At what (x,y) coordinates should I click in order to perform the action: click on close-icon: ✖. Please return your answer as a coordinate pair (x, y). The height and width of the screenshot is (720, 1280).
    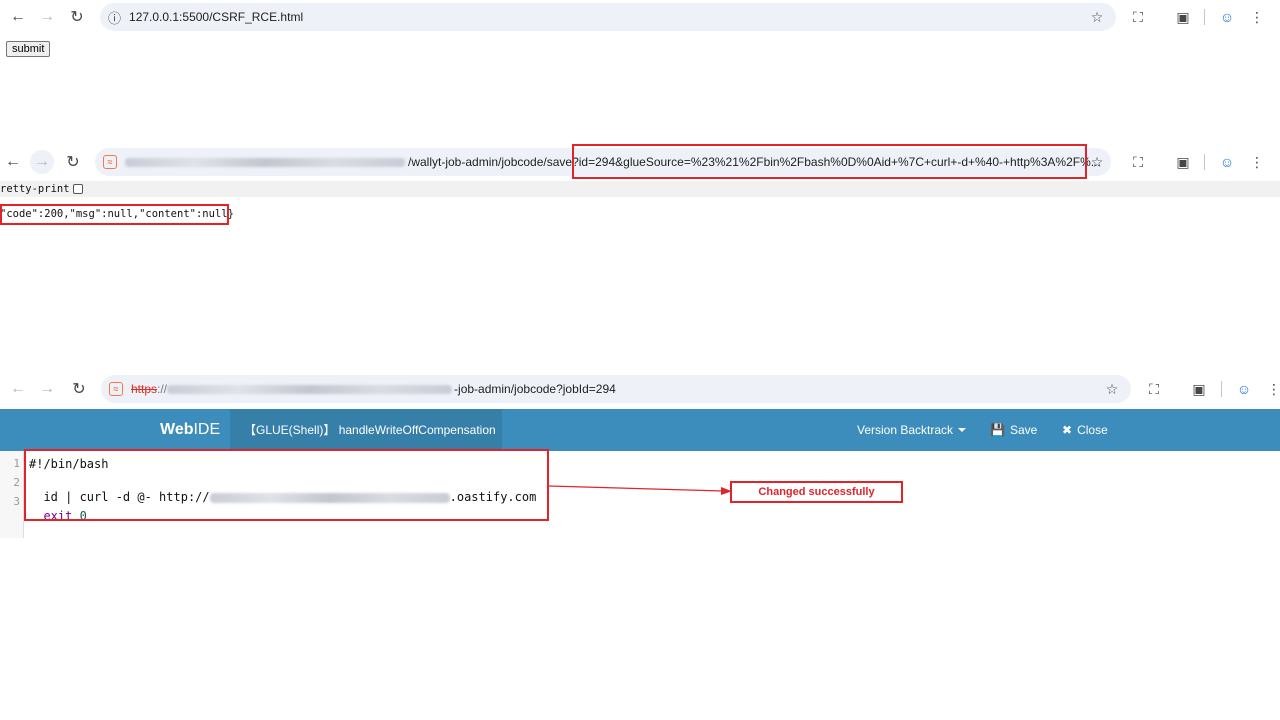
    Looking at the image, I should click on (1067, 430).